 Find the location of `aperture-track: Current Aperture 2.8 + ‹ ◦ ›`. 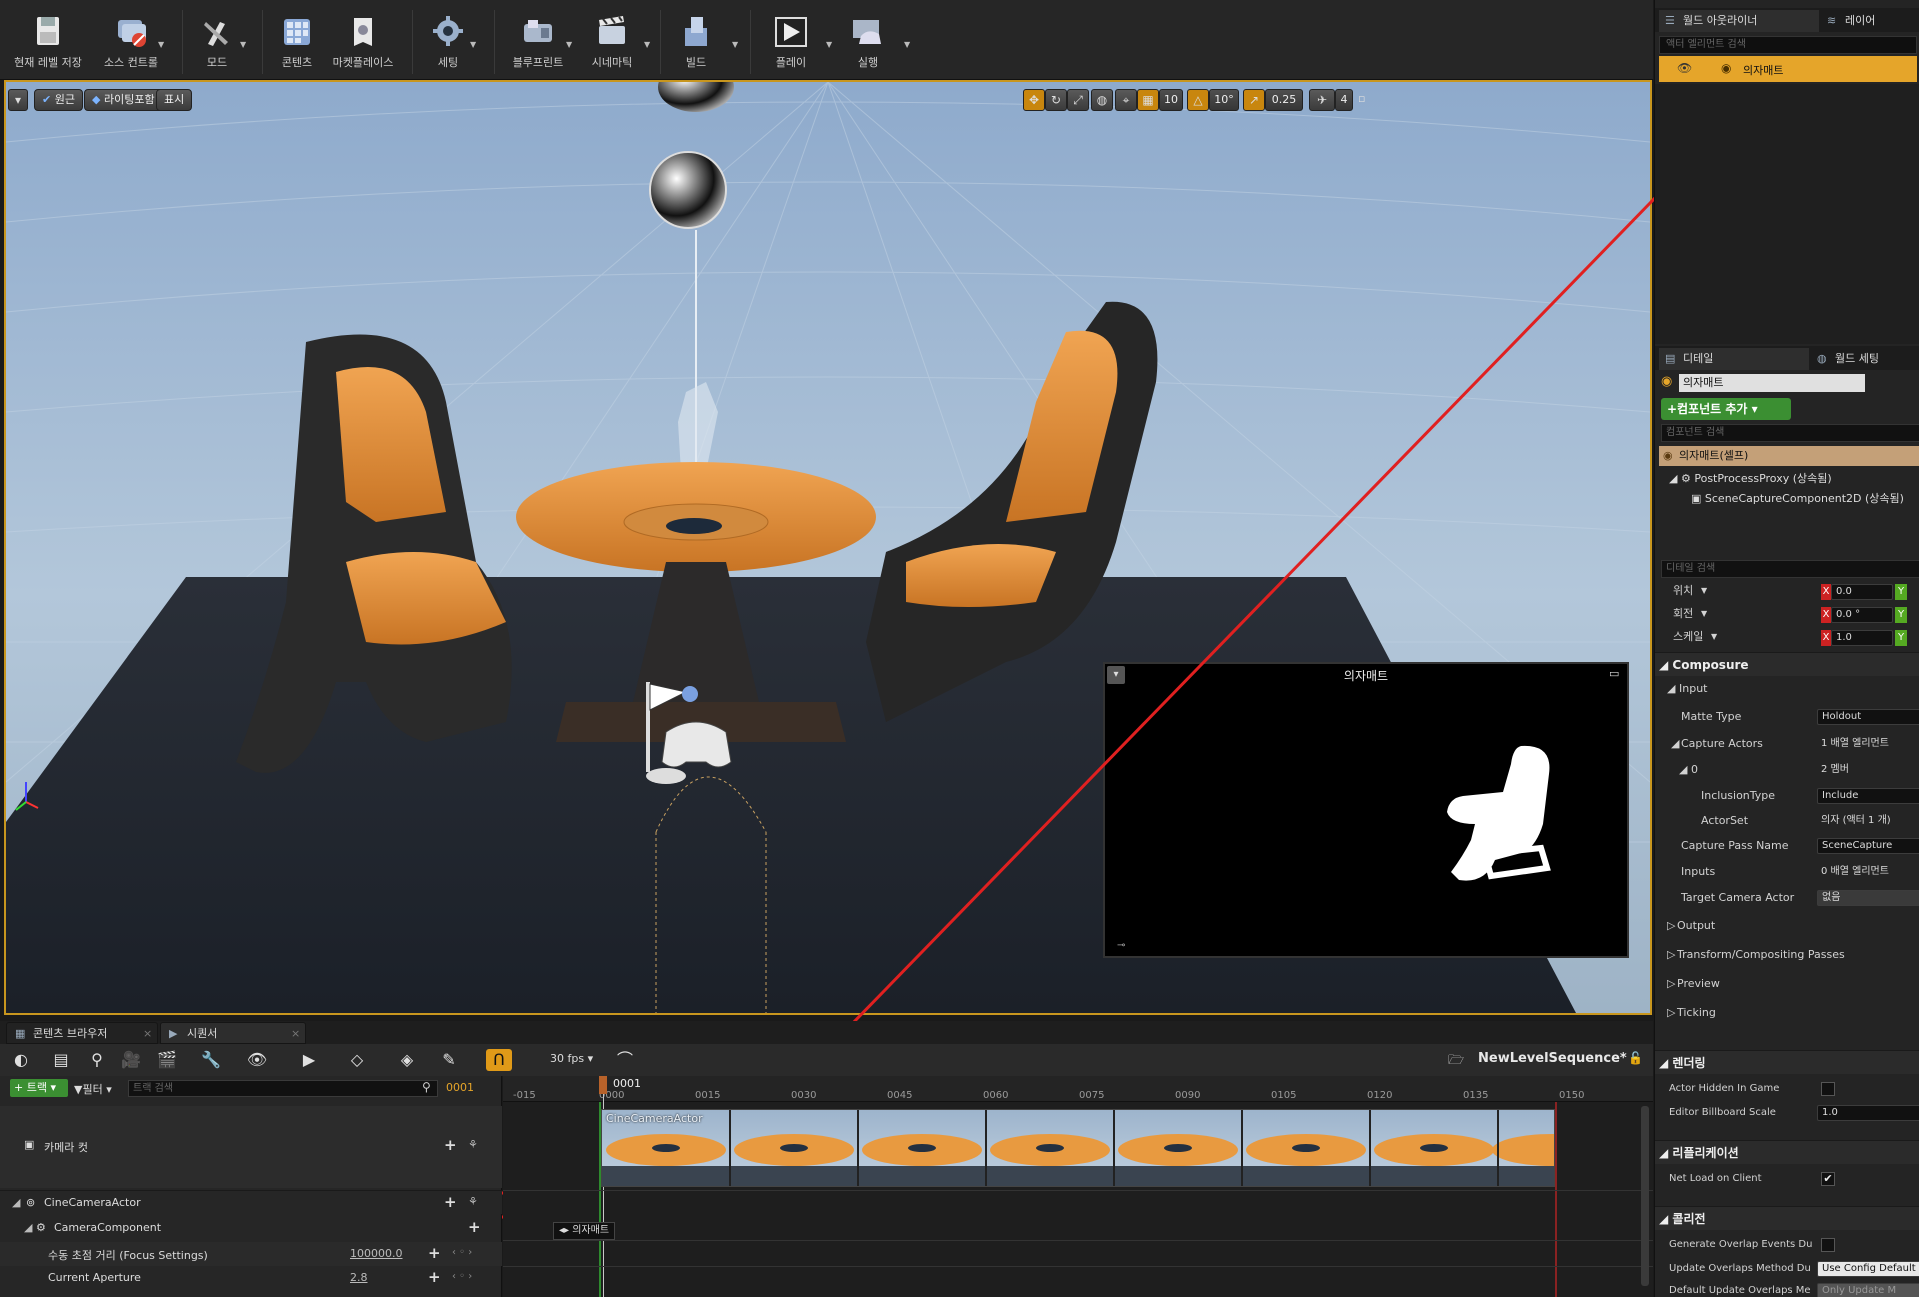

aperture-track: Current Aperture 2.8 + ‹ ◦ › is located at coordinates (251, 1278).